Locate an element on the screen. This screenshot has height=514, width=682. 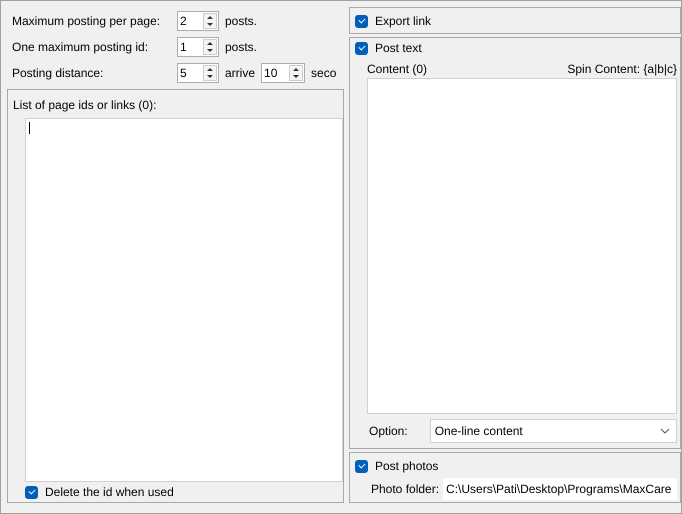
option-dropdown: One-line content is located at coordinates (553, 431).